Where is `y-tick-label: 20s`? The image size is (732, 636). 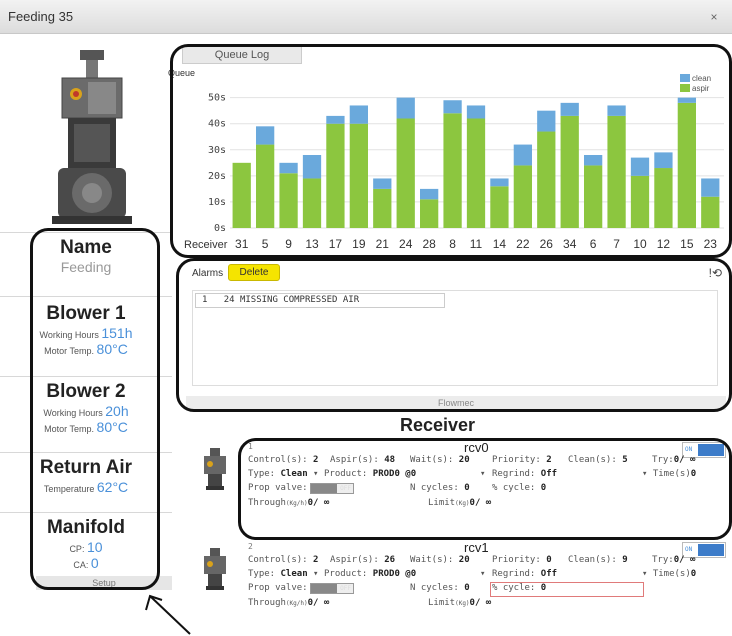
y-tick-label: 20s is located at coordinates (217, 176).